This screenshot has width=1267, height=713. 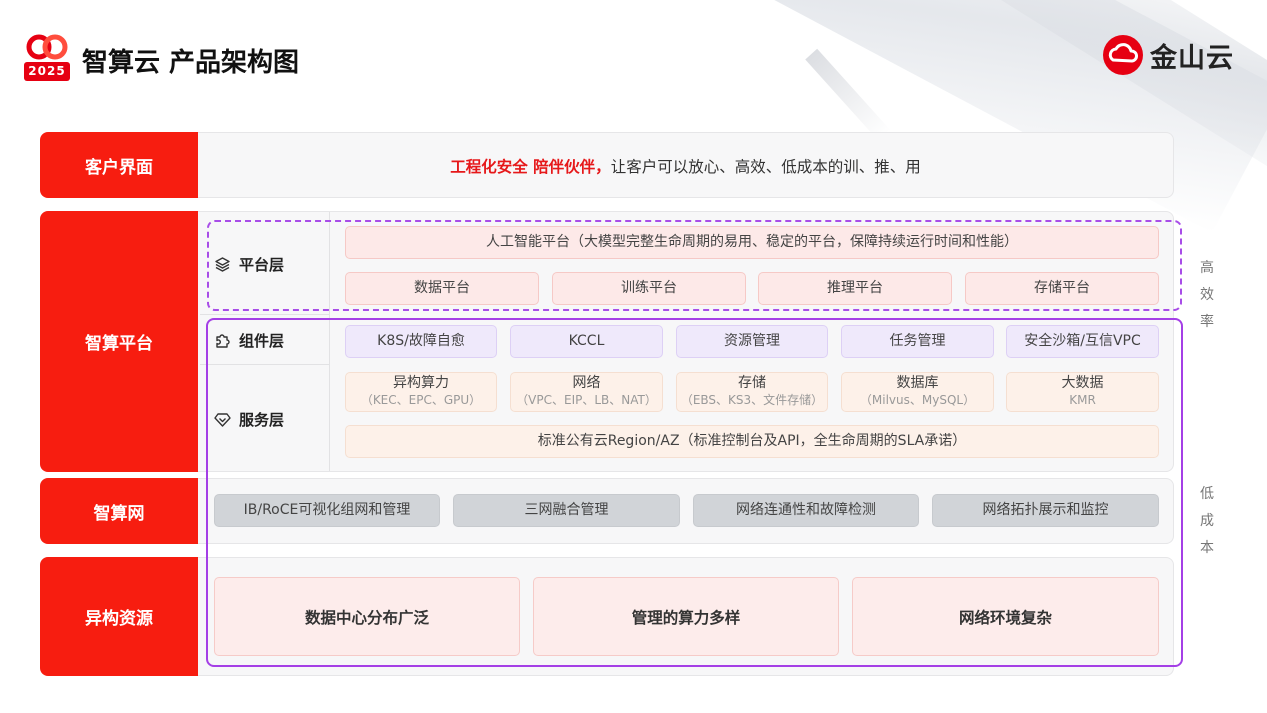 I want to click on side-char: 成, so click(x=1207, y=521).